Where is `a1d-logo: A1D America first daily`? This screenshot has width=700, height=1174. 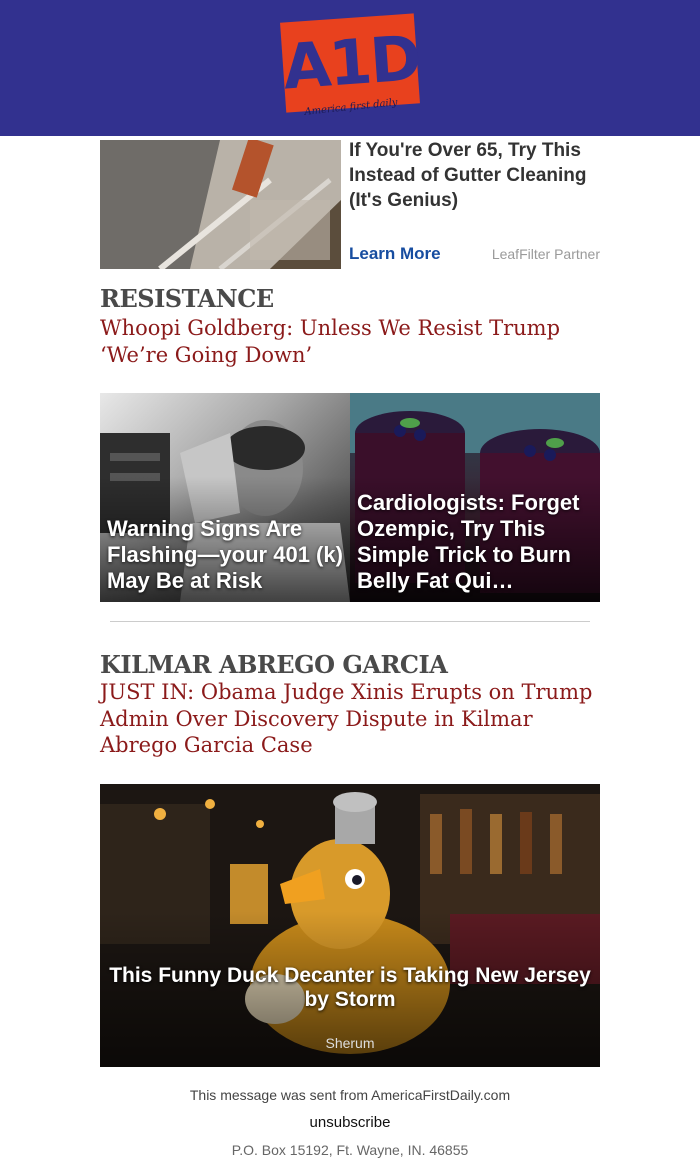
a1d-logo: A1D America first daily is located at coordinates (351, 69).